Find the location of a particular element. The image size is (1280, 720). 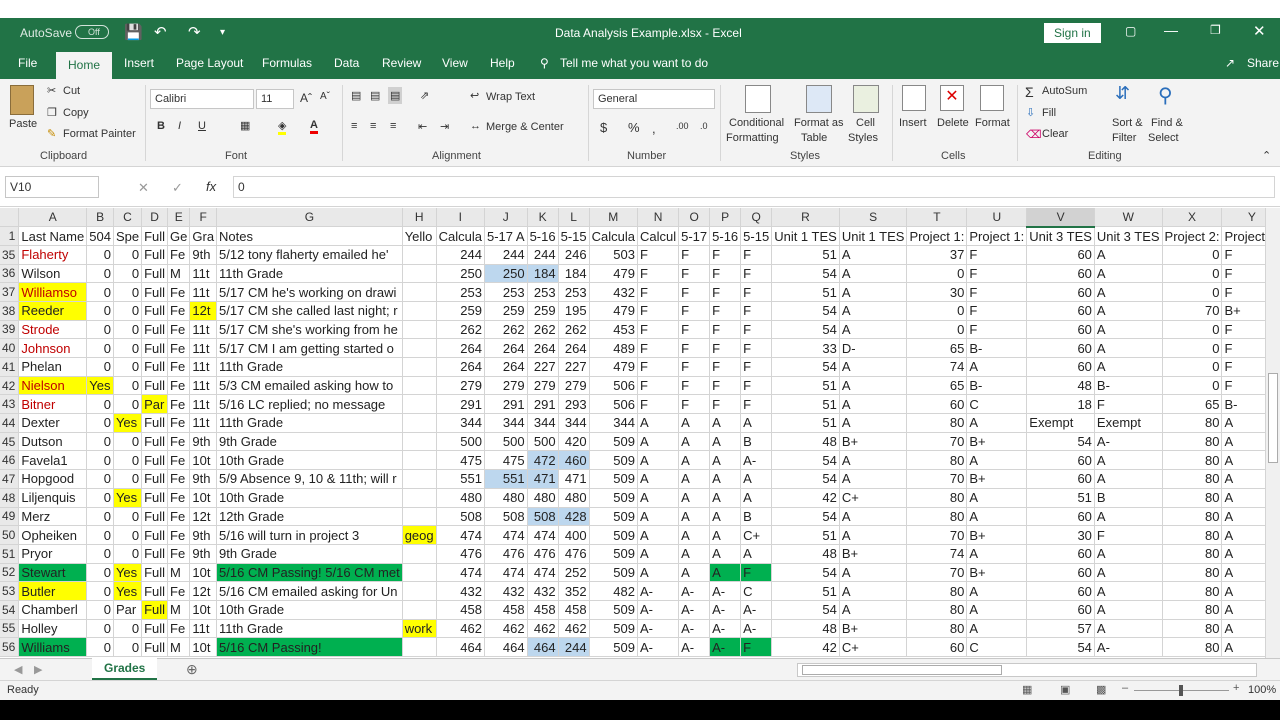

borders-icon: ▦ is located at coordinates (245, 125).